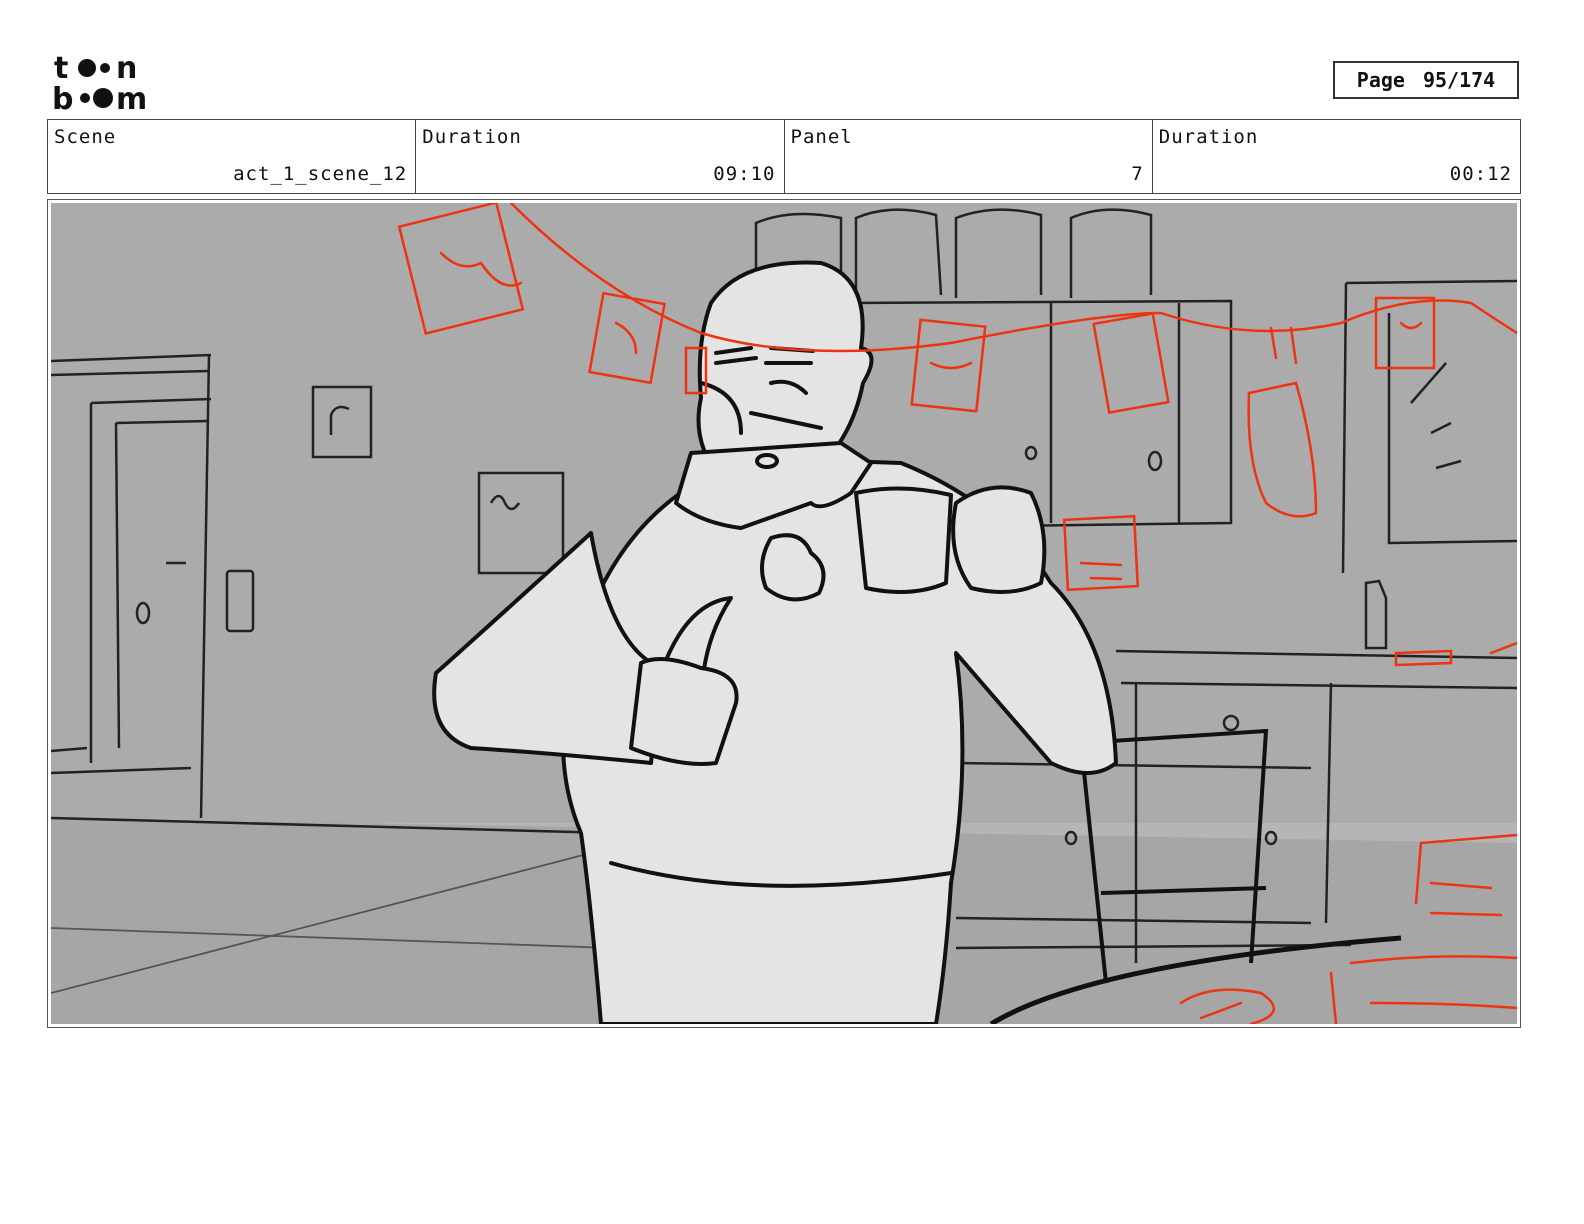  Describe the element at coordinates (1380, 80) in the screenshot. I see `page-label: Page` at that location.